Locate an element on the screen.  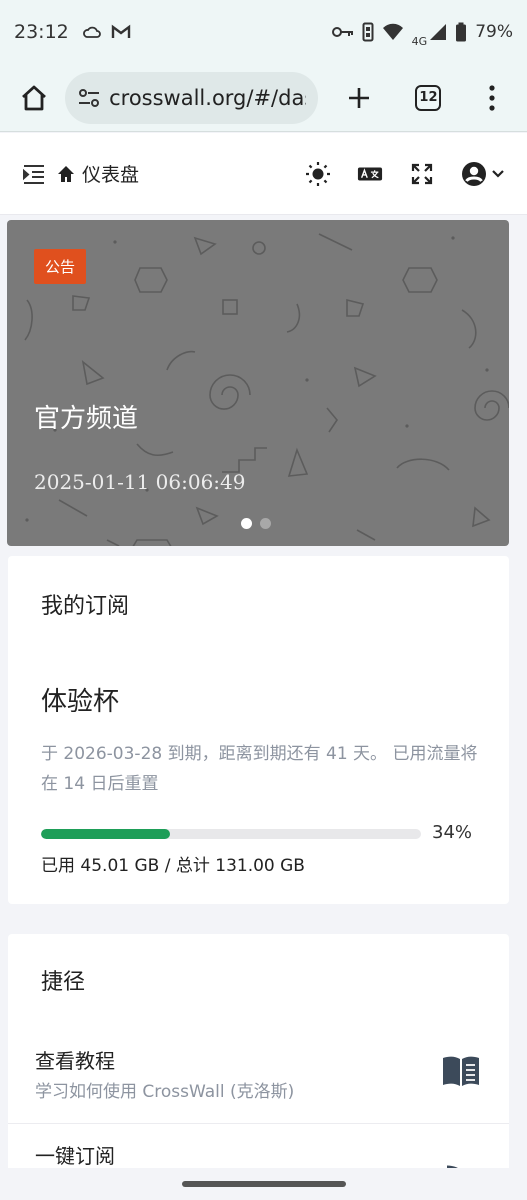
announcement-date: 2025-01-11 06:06:49 is located at coordinates (140, 482).